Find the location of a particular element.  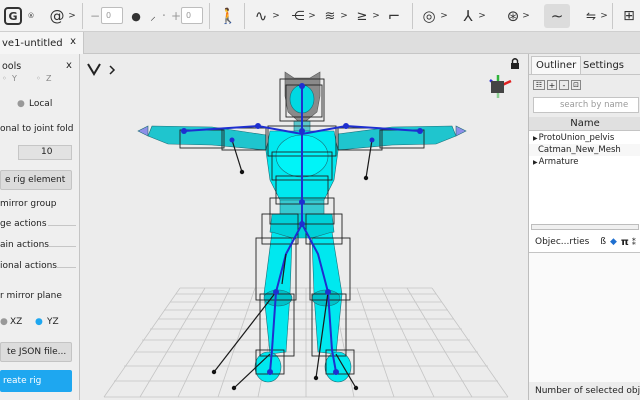

name-column-header: Name is located at coordinates (584, 124).